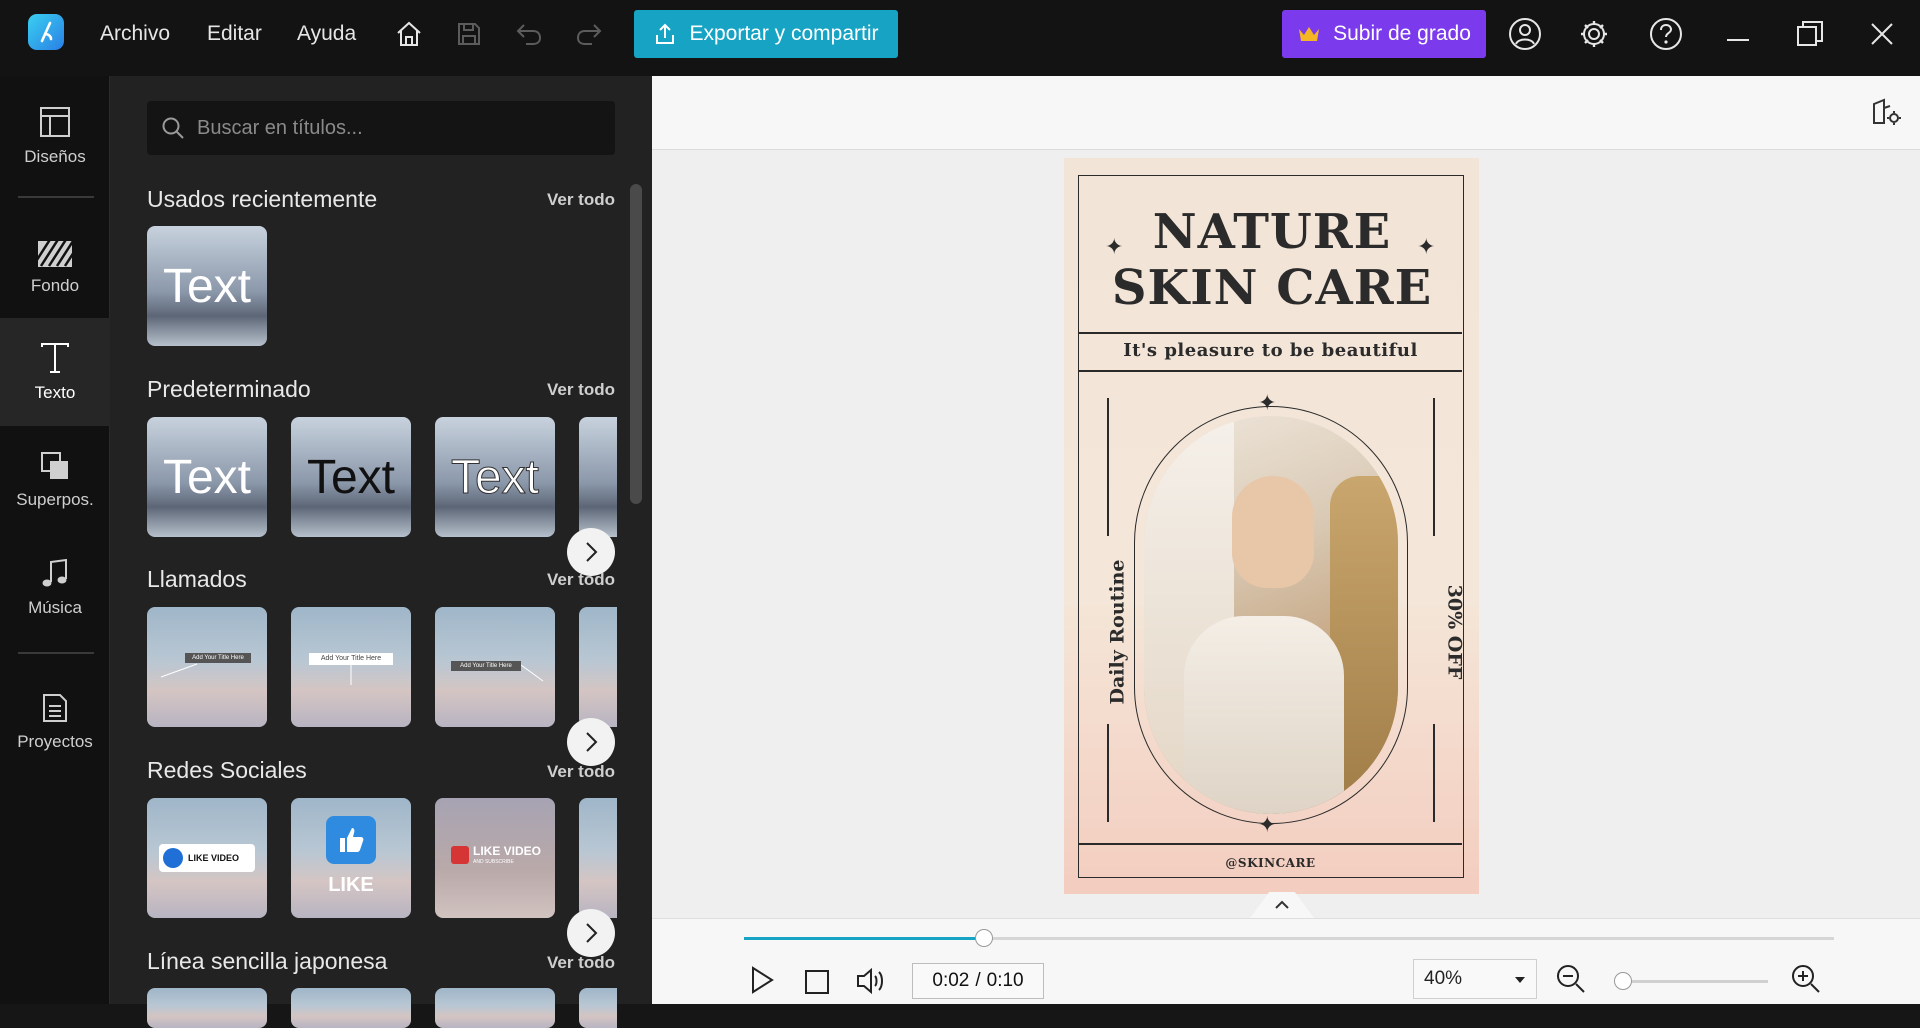 Image resolution: width=1920 pixels, height=1028 pixels. Describe the element at coordinates (1454, 632) in the screenshot. I see `poster-right-vertical-text: 30% OFF` at that location.